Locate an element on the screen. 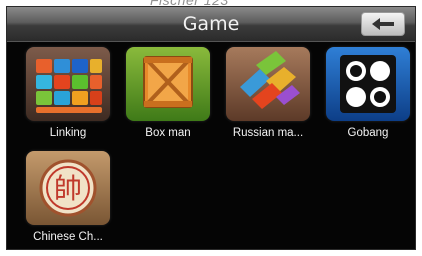 Image resolution: width=422 pixels, height=256 pixels. app-gobang: Gobang is located at coordinates (367, 93).